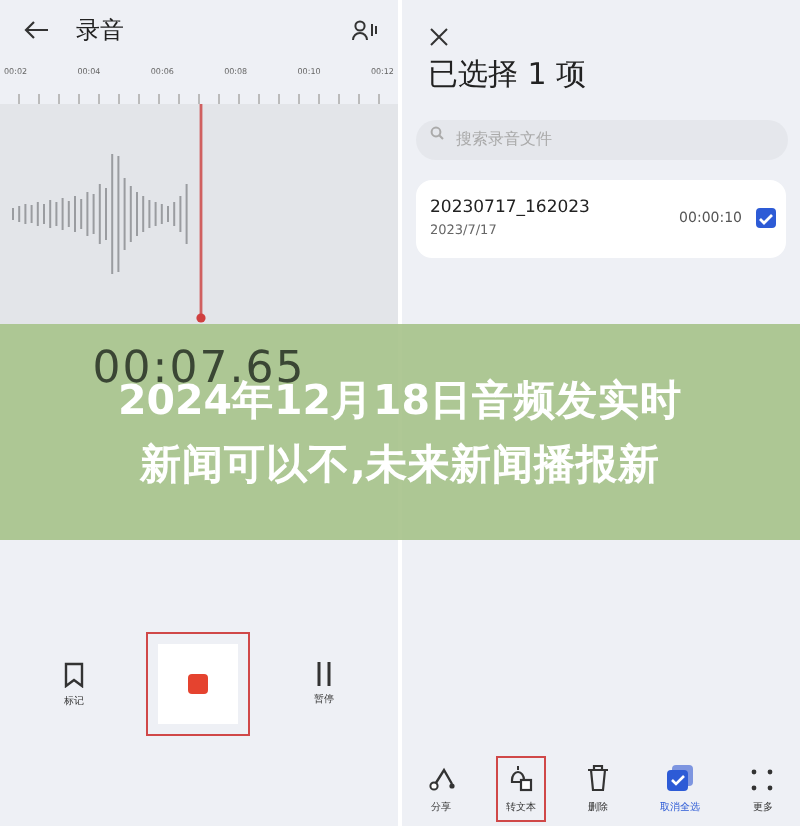  I want to click on bookmark-icon, so click(73, 674).